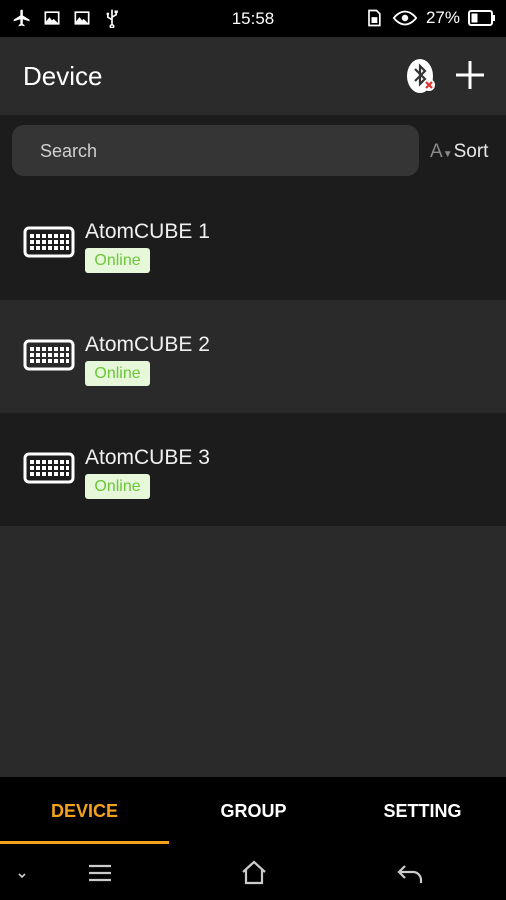  I want to click on sim-icon, so click(374, 18).